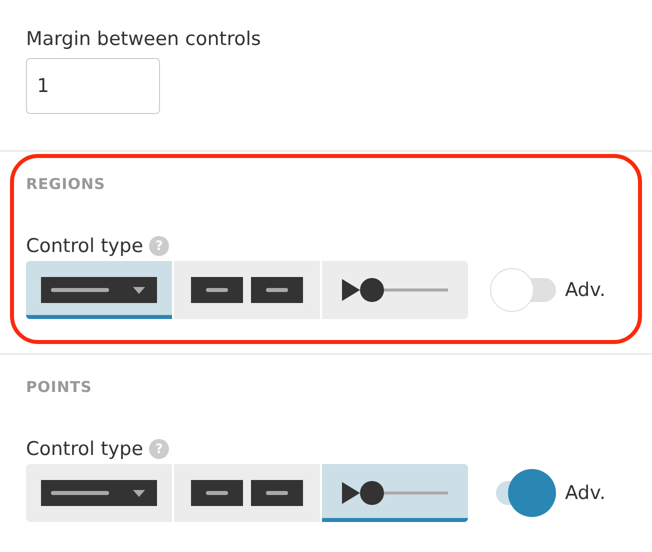 The height and width of the screenshot is (552, 652). I want to click on field-label: Margin between controls, so click(143, 39).